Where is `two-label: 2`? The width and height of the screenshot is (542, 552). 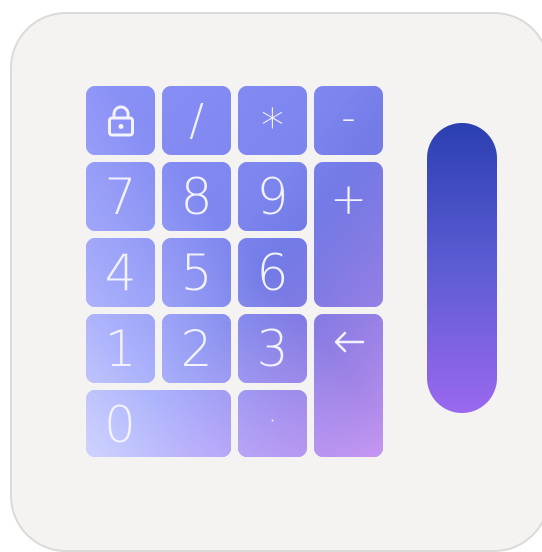 two-label: 2 is located at coordinates (196, 348).